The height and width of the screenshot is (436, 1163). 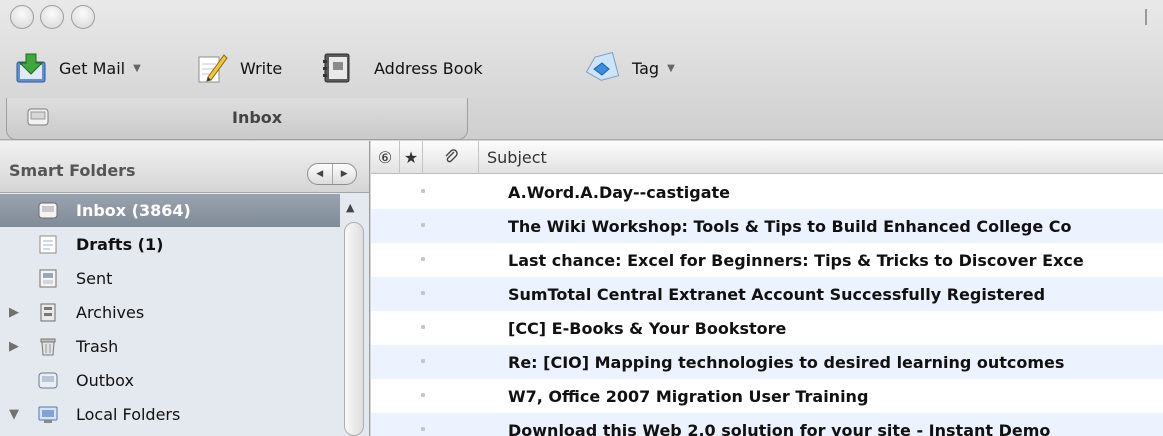 I want to click on message-subject: A.Word.A.Day--castigate, so click(x=619, y=192).